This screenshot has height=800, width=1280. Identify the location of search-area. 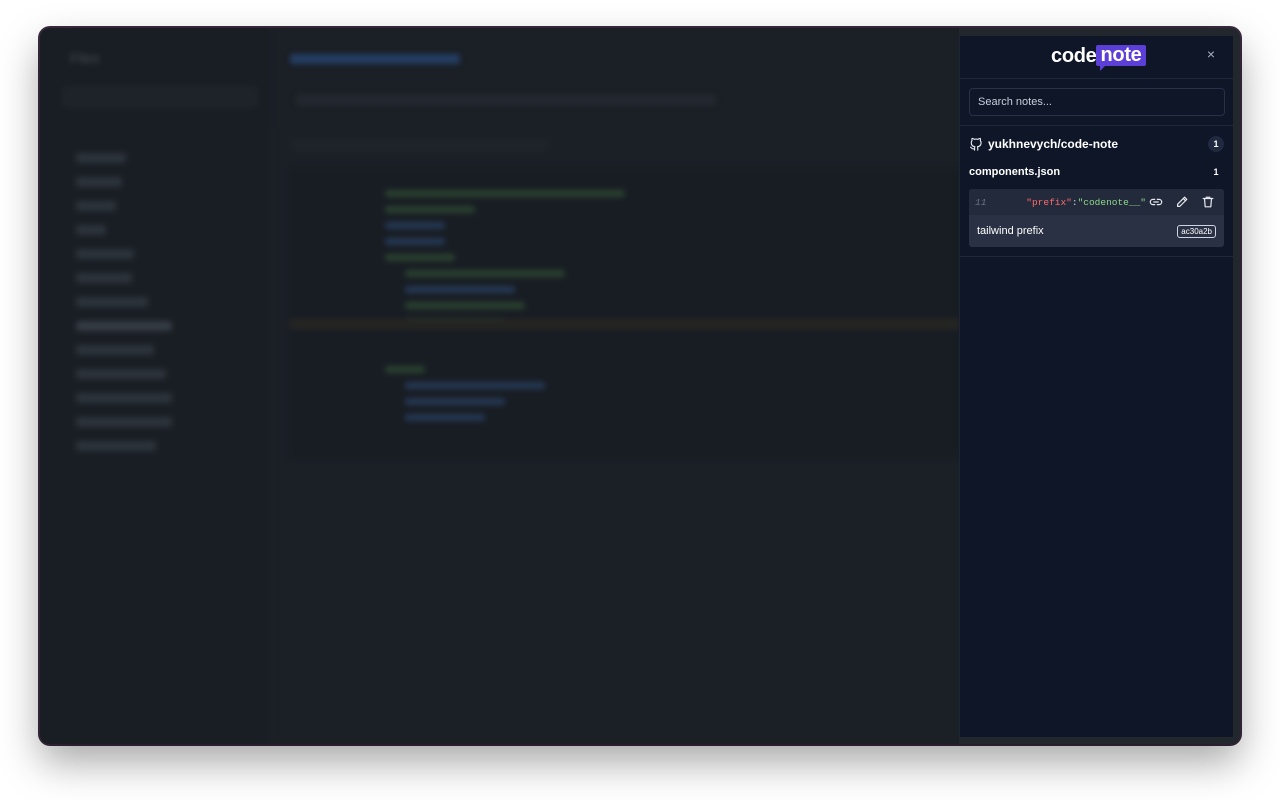
(1096, 102).